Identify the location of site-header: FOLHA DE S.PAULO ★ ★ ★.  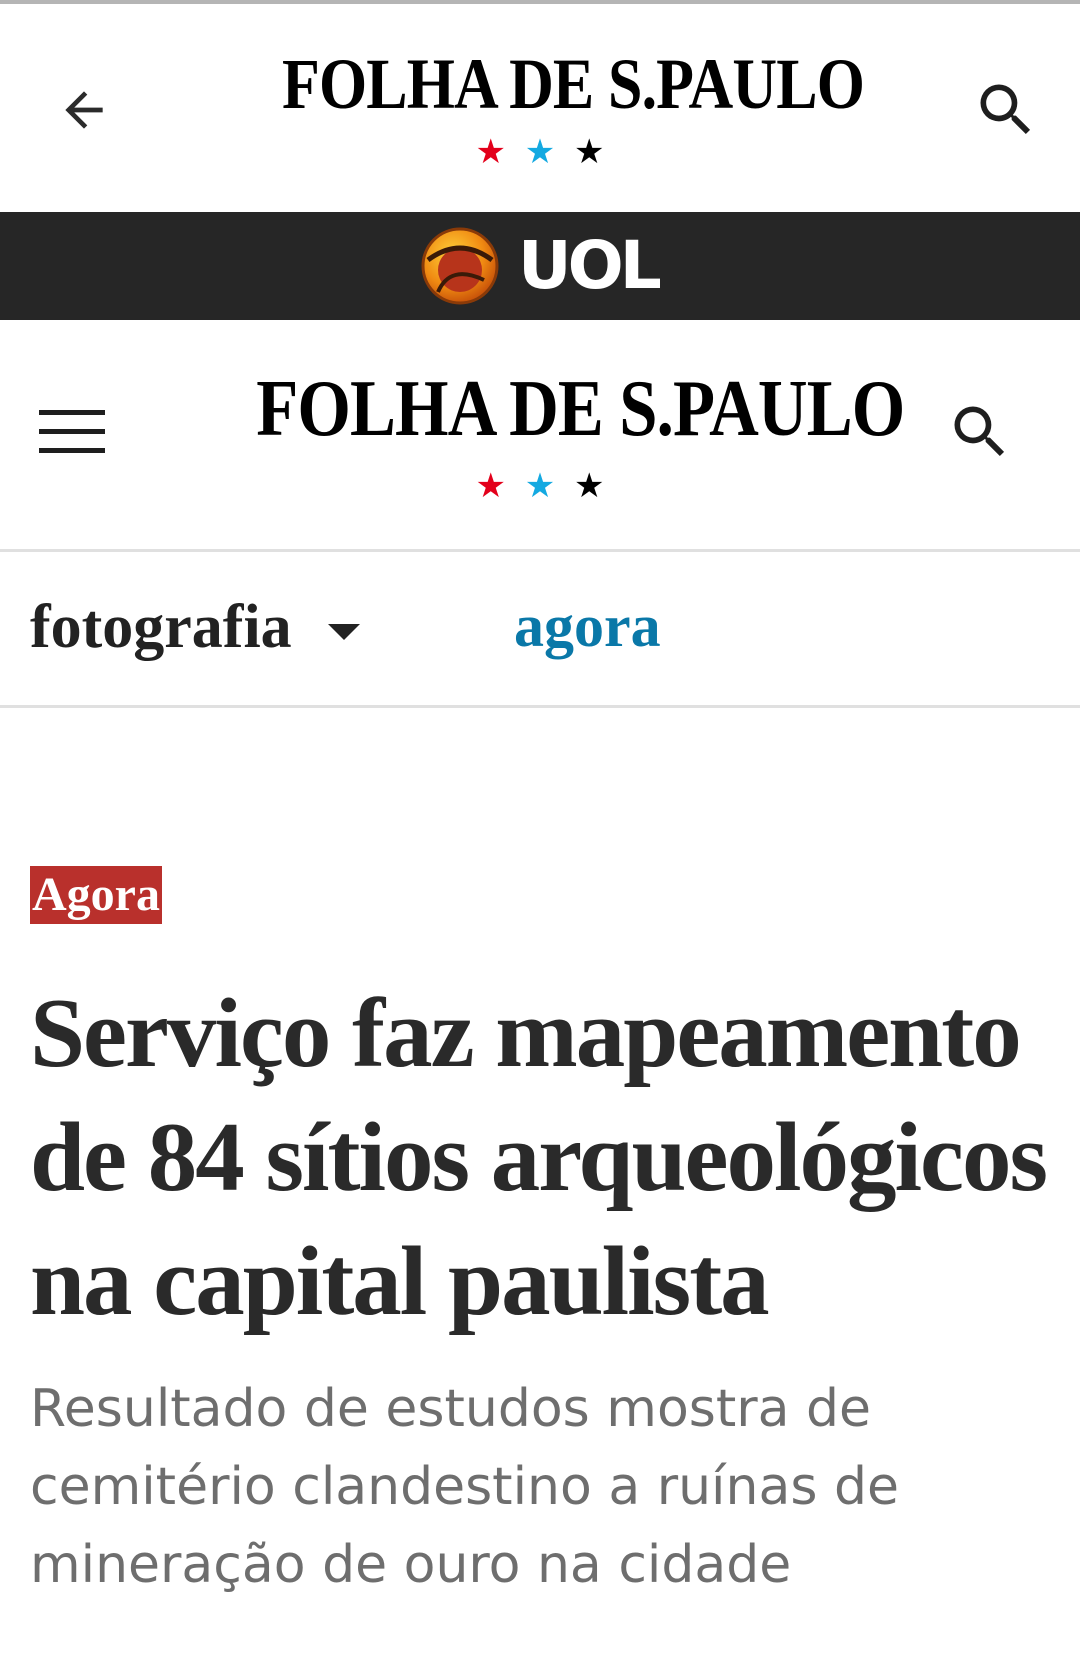
(540, 436).